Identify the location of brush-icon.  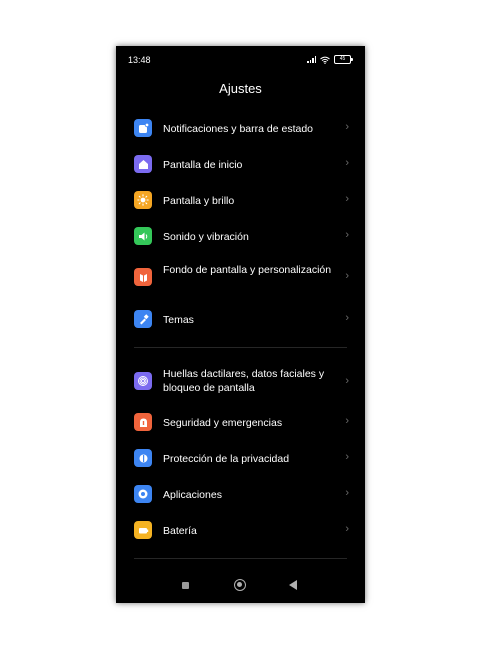
(143, 319).